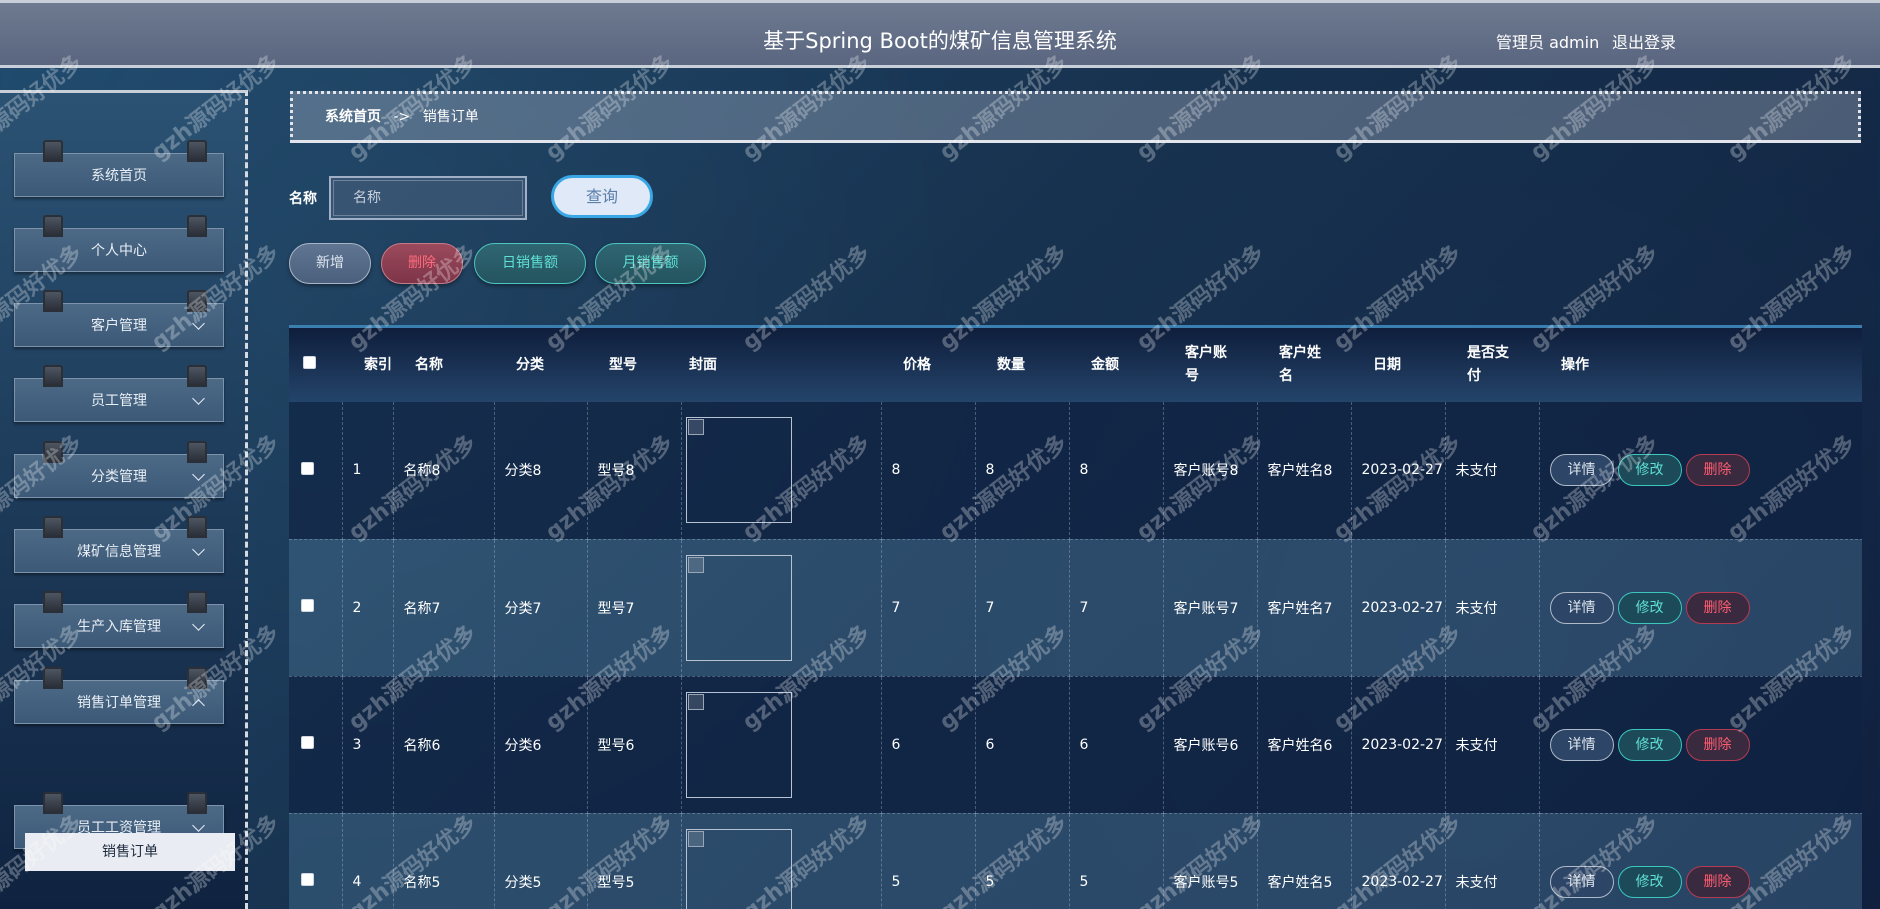 The height and width of the screenshot is (909, 1880). What do you see at coordinates (928, 861) in the screenshot?
I see `cell-price: 5` at bounding box center [928, 861].